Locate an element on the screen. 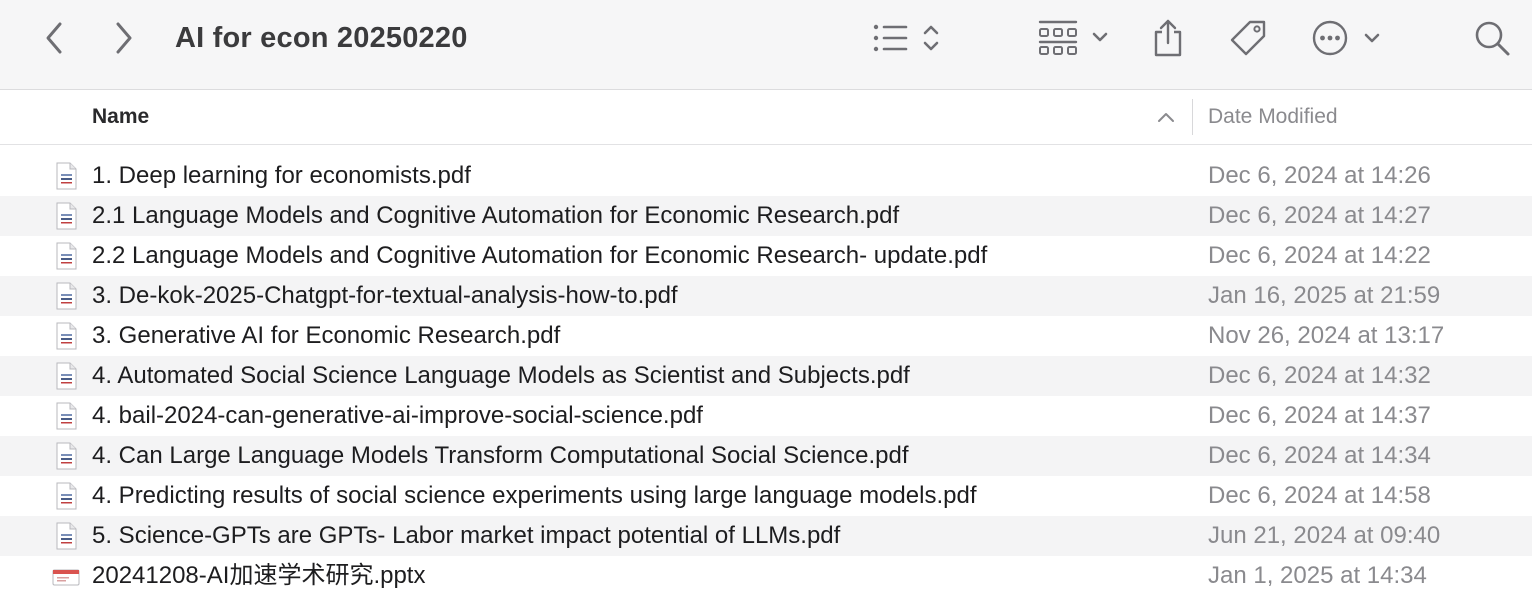  file-date-modified: Dec 6, 2024 at 14:22 is located at coordinates (1319, 255).